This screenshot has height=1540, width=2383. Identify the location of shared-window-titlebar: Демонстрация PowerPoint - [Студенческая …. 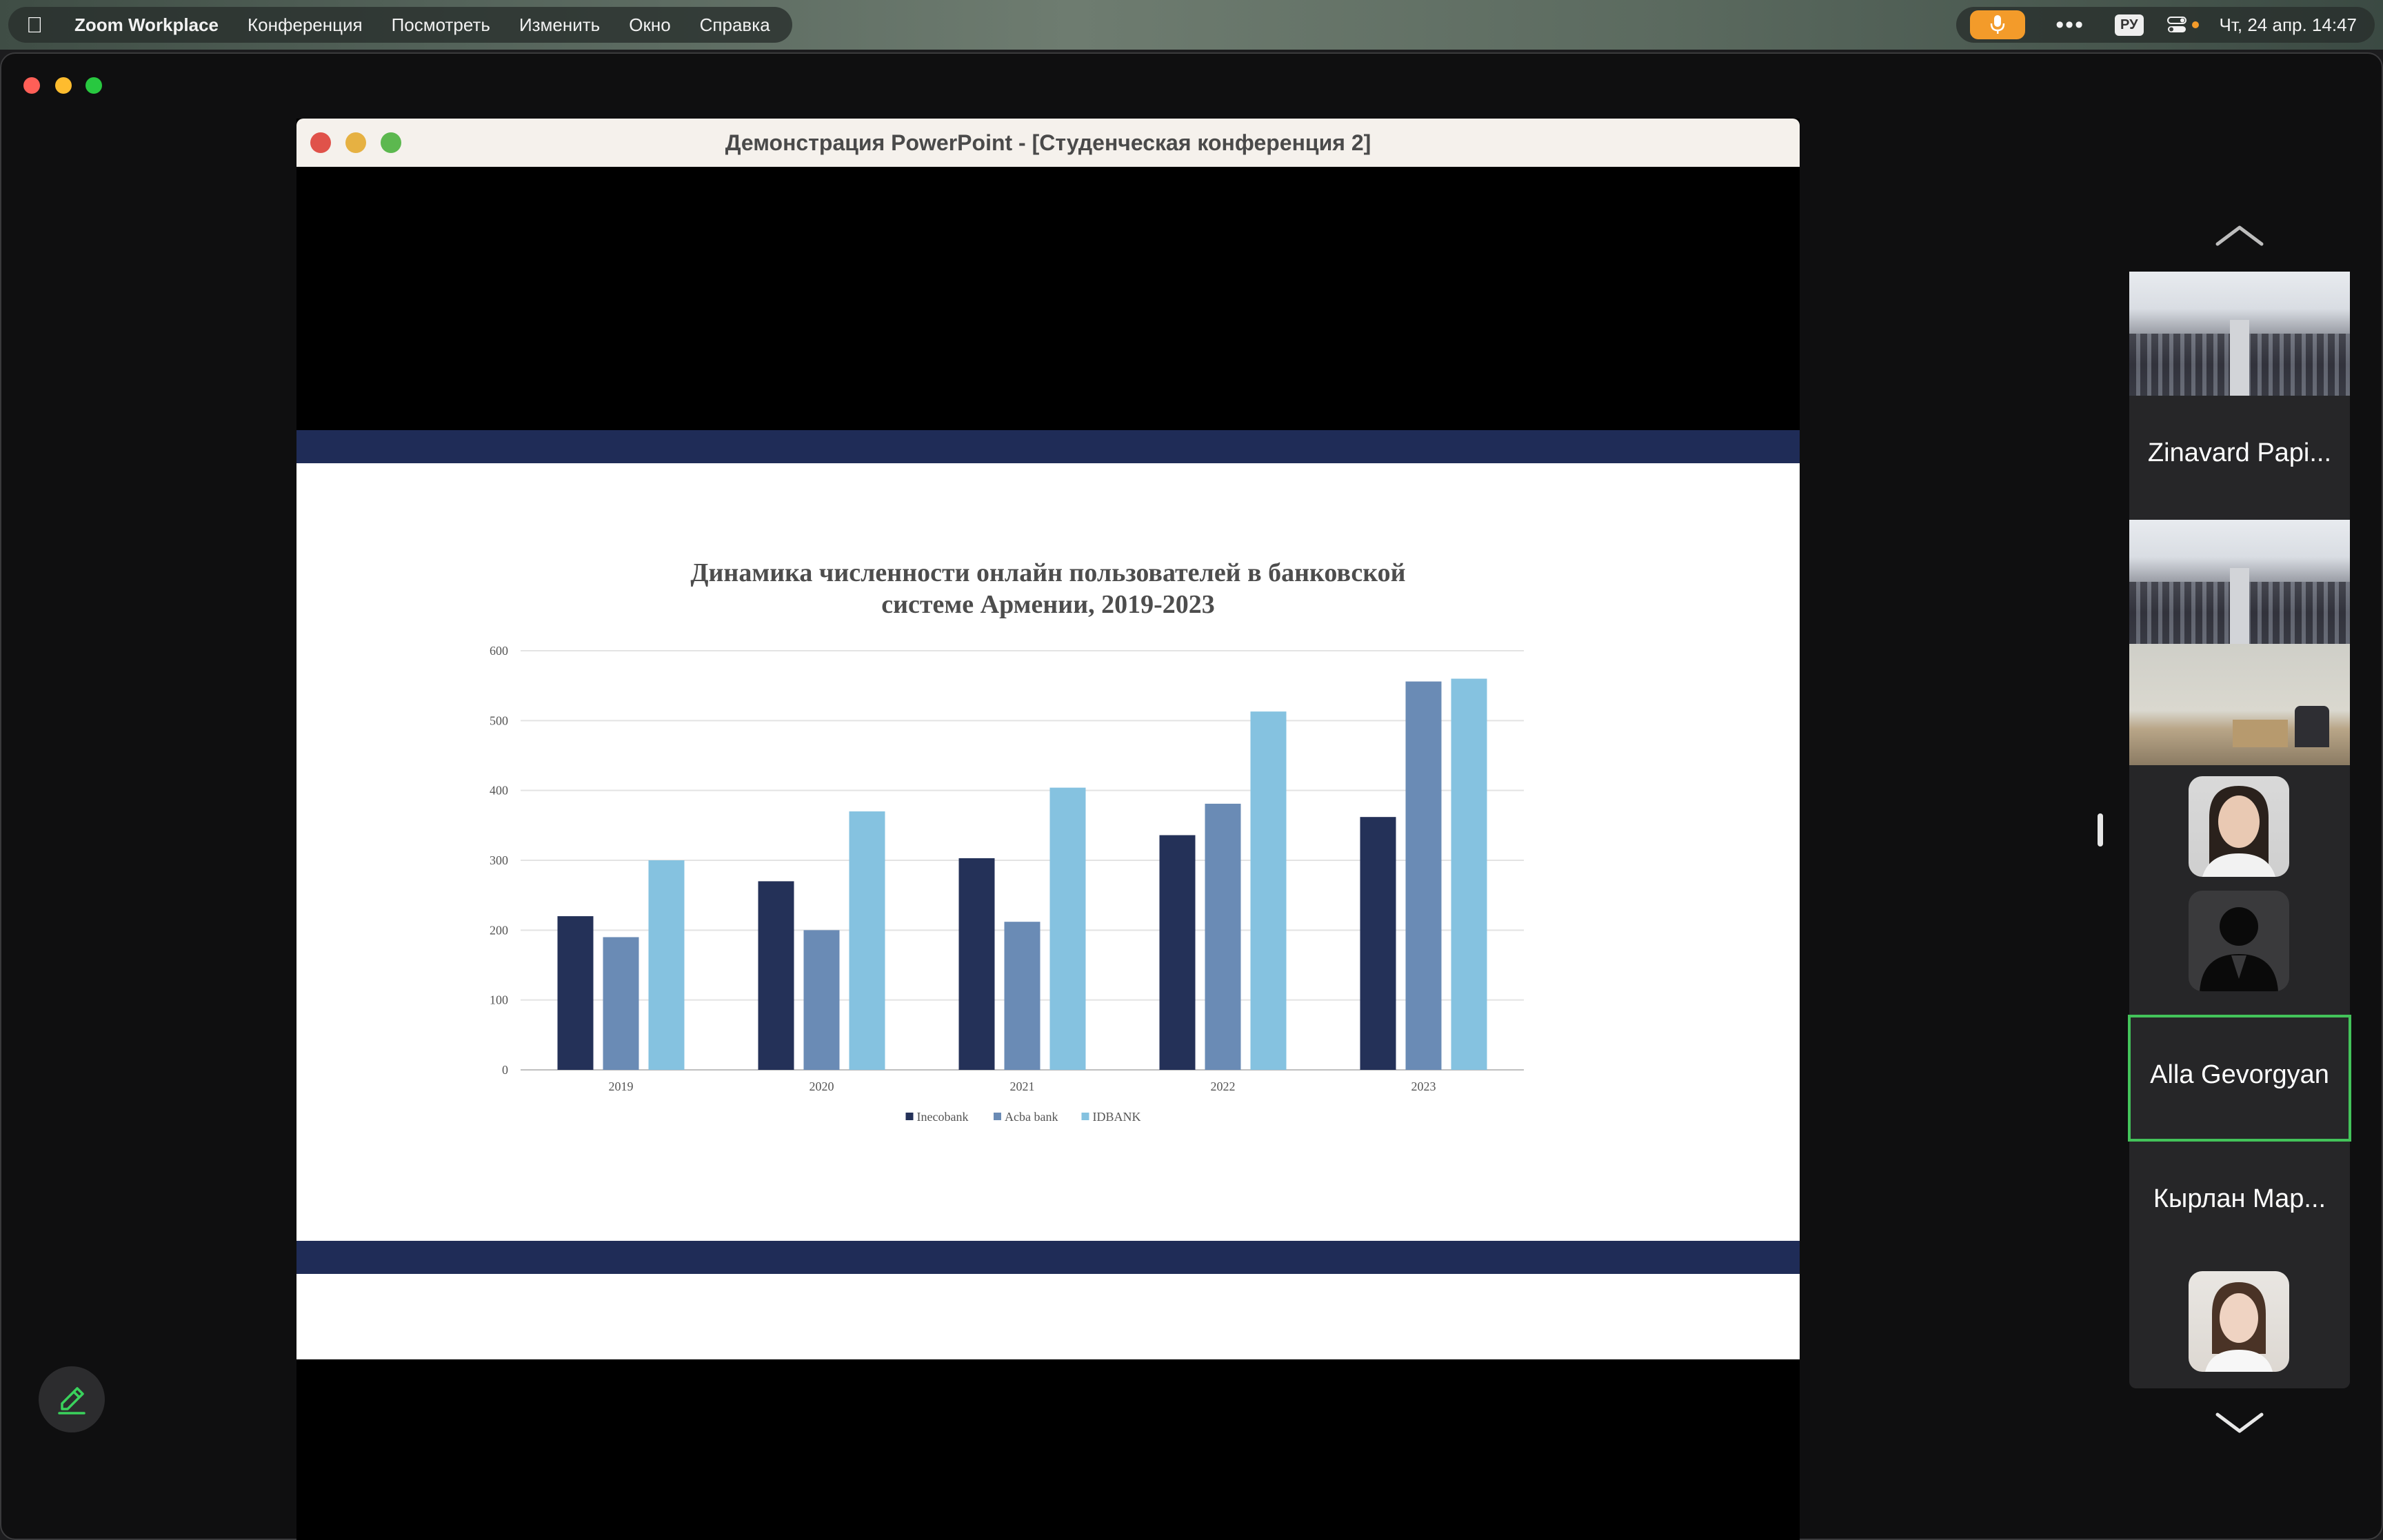
(1048, 143).